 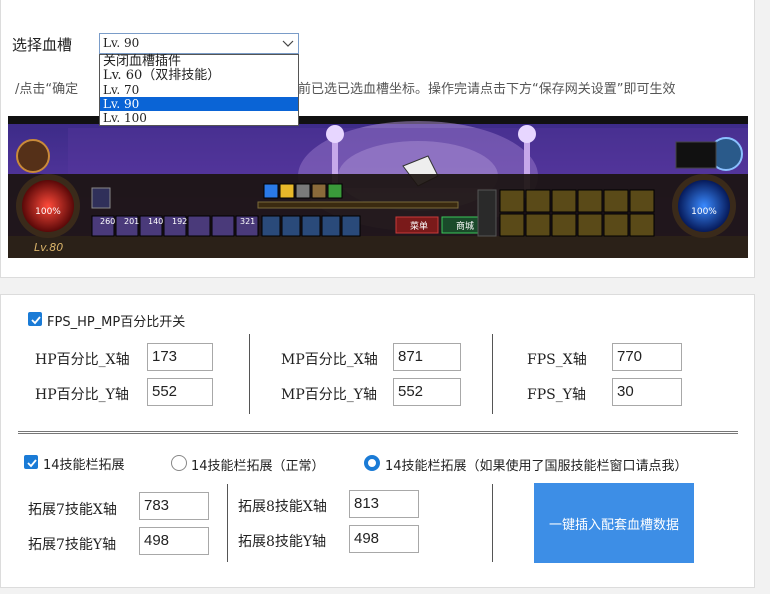 What do you see at coordinates (647, 392) in the screenshot?
I see `fps-y-input: 30` at bounding box center [647, 392].